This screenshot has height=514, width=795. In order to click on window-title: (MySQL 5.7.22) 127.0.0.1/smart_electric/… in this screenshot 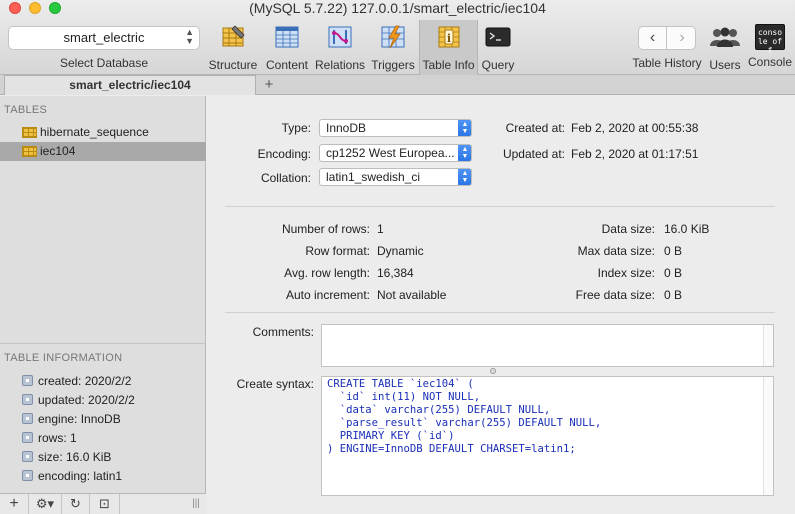, I will do `click(397, 8)`.